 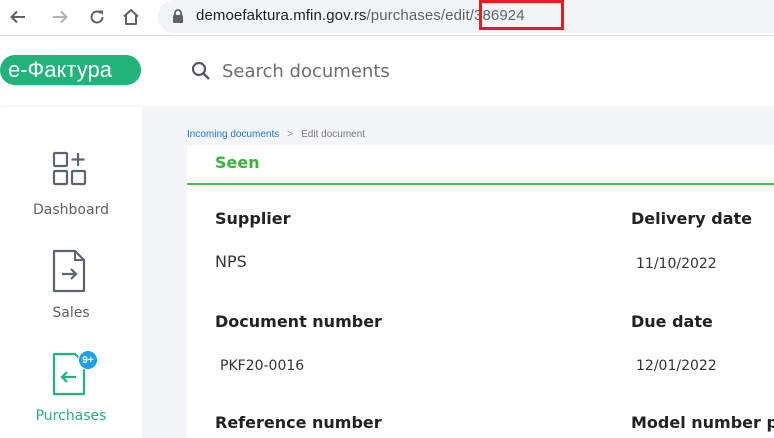 What do you see at coordinates (71, 416) in the screenshot?
I see `sidebar-item-label: Purchases` at bounding box center [71, 416].